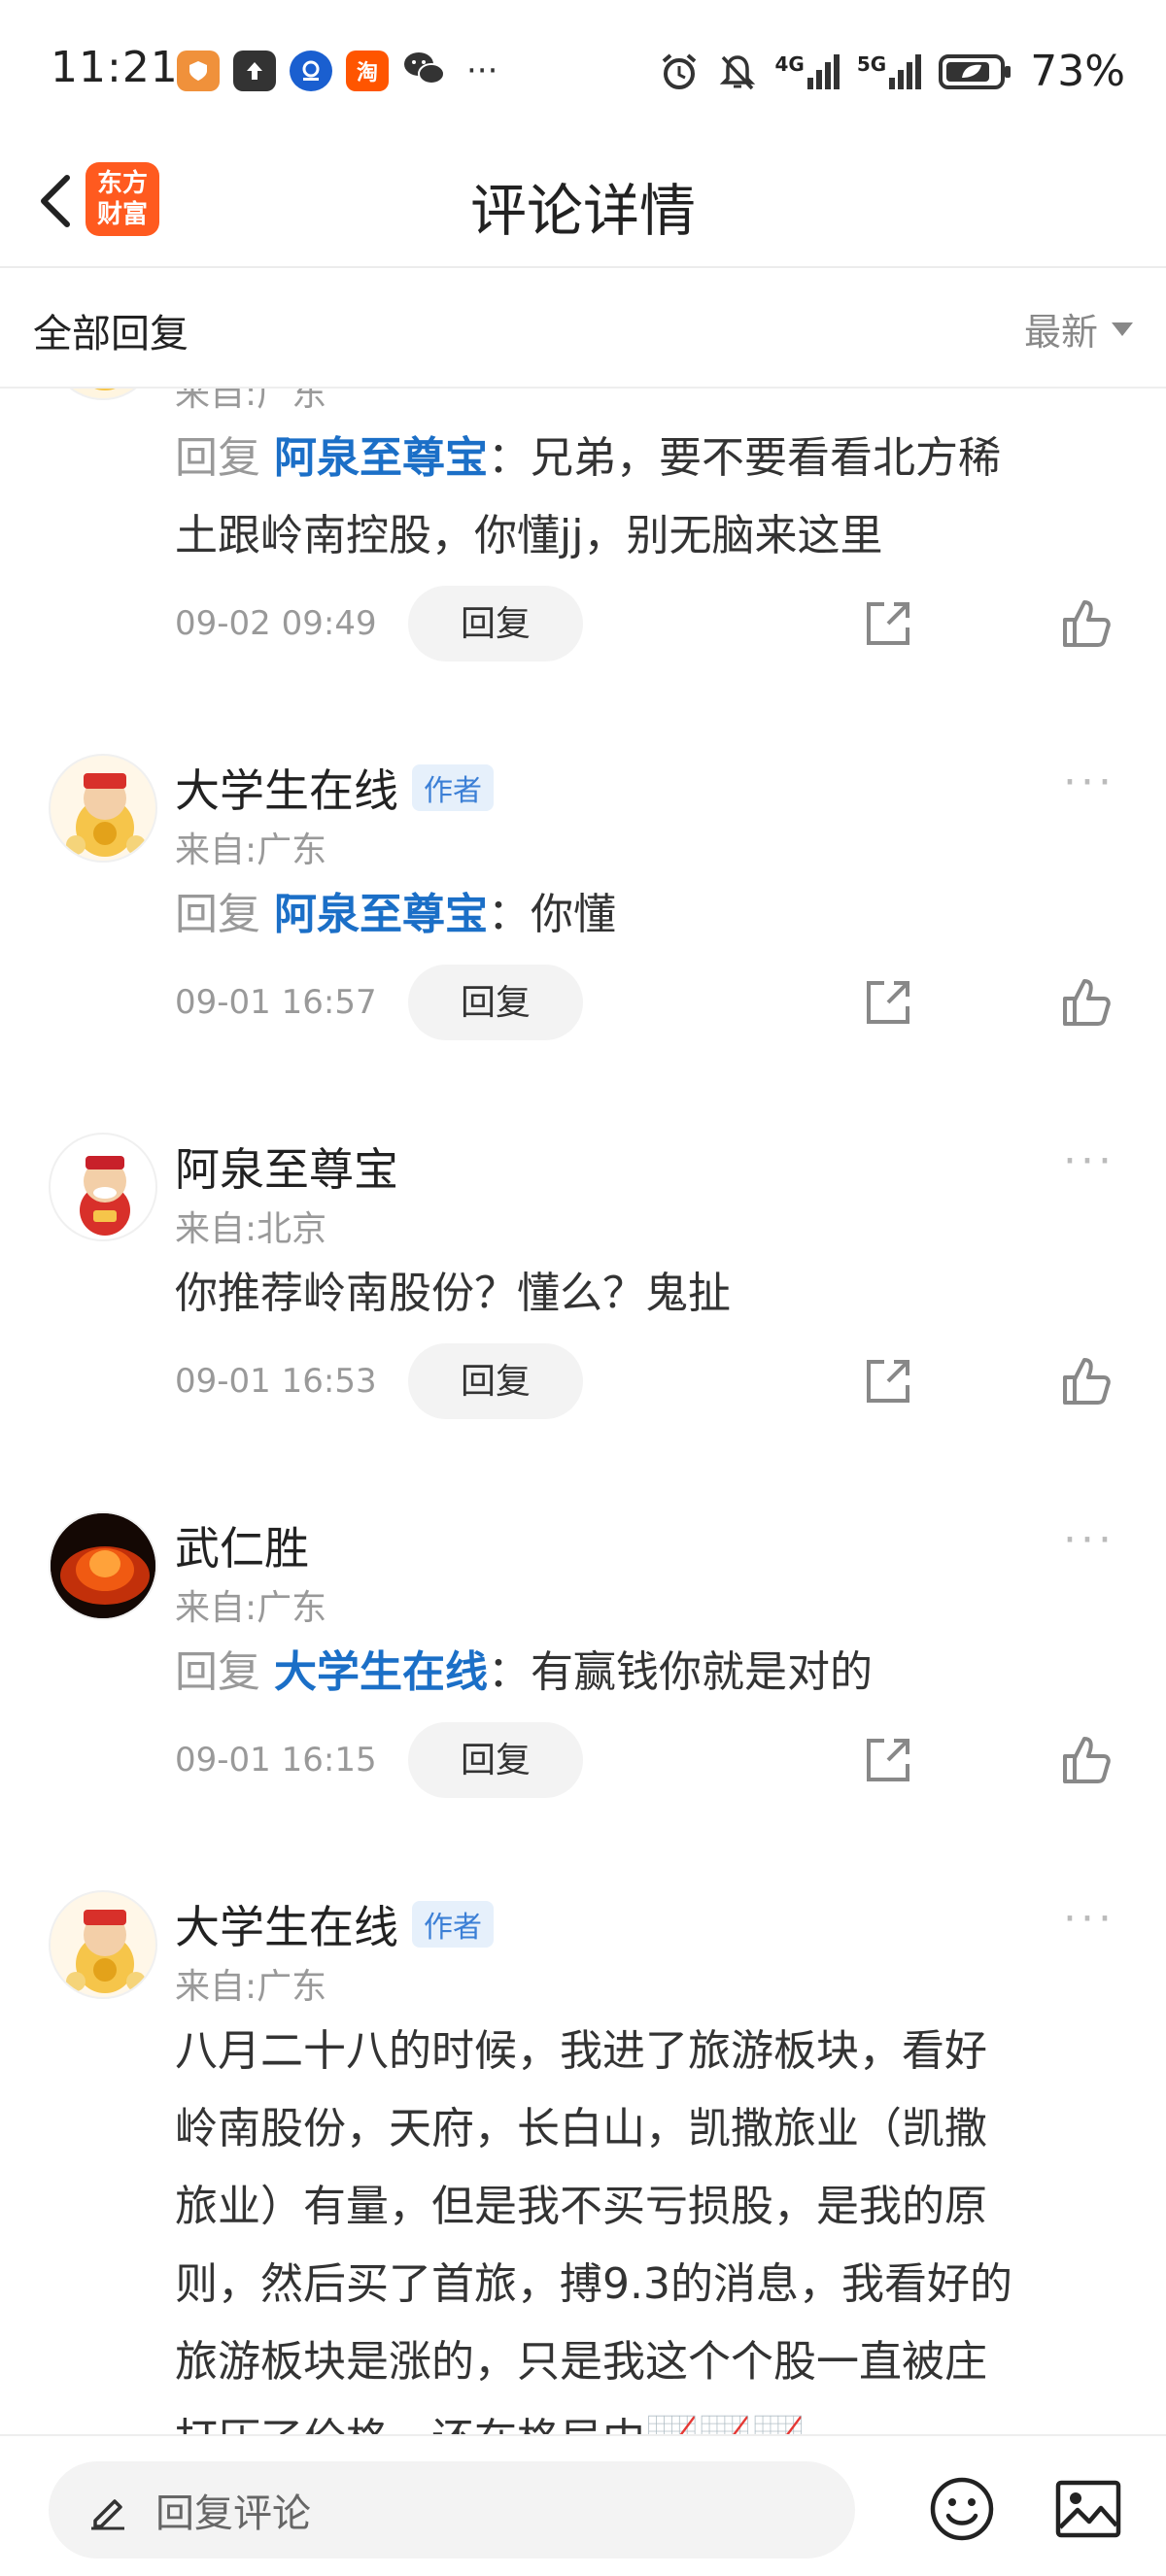 The width and height of the screenshot is (1166, 2576). What do you see at coordinates (807, 70) in the screenshot?
I see `signal-4g-icon: 4G` at bounding box center [807, 70].